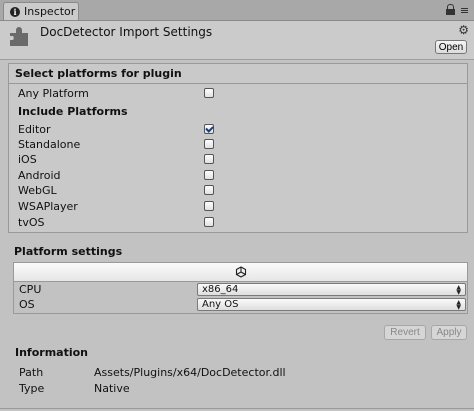 Image resolution: width=474 pixels, height=411 pixels. I want to click on unity-icon, so click(240, 272).